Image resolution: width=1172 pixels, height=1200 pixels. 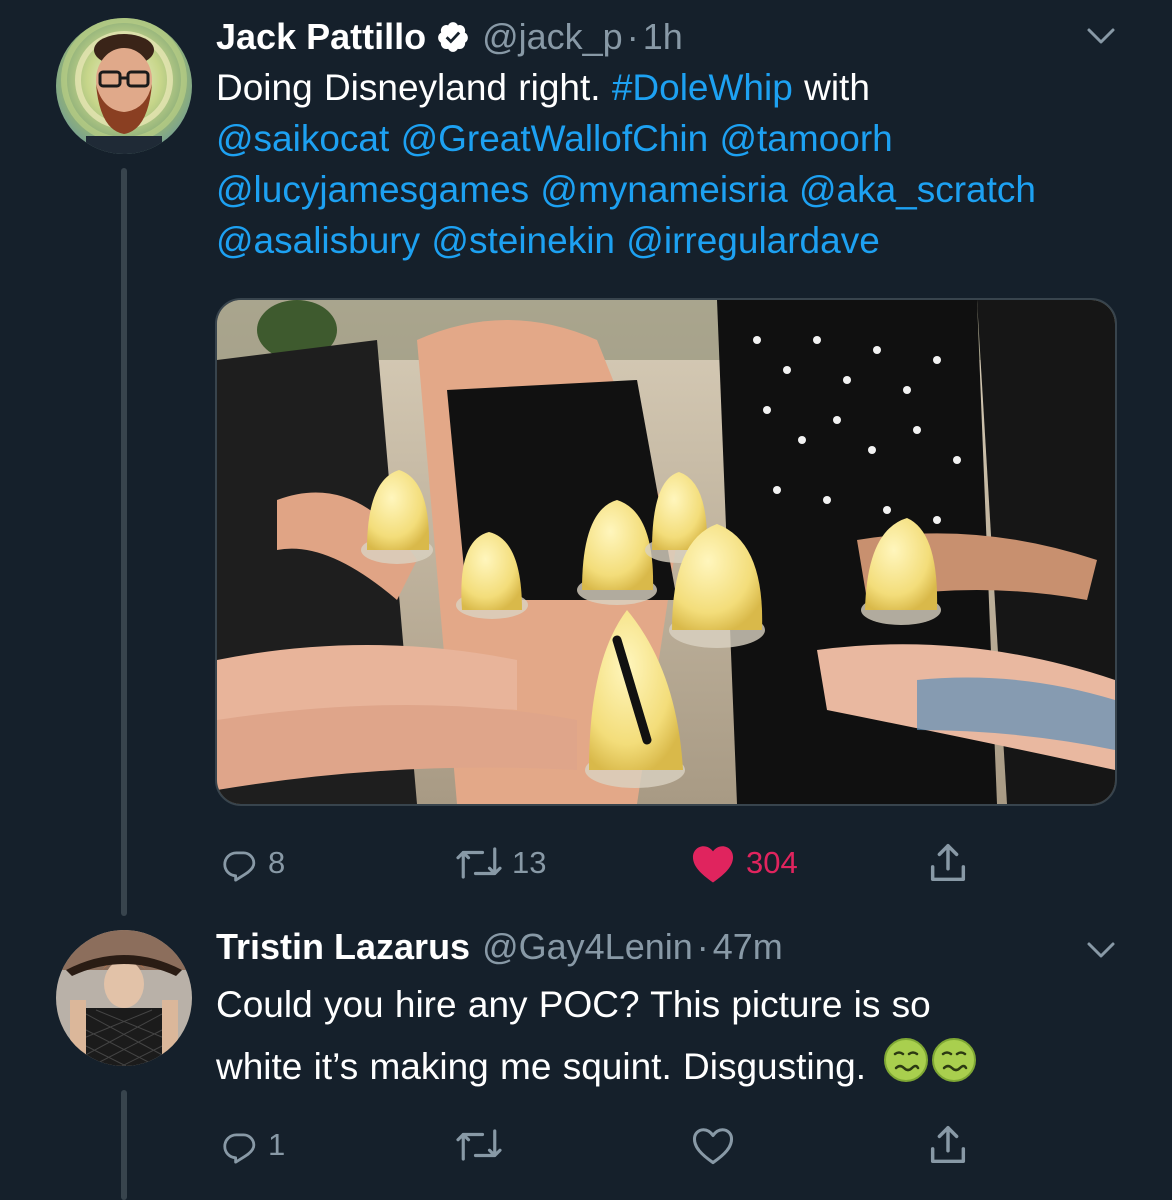 What do you see at coordinates (414, 87) in the screenshot?
I see `text-segment: Doing Disneyland right.` at bounding box center [414, 87].